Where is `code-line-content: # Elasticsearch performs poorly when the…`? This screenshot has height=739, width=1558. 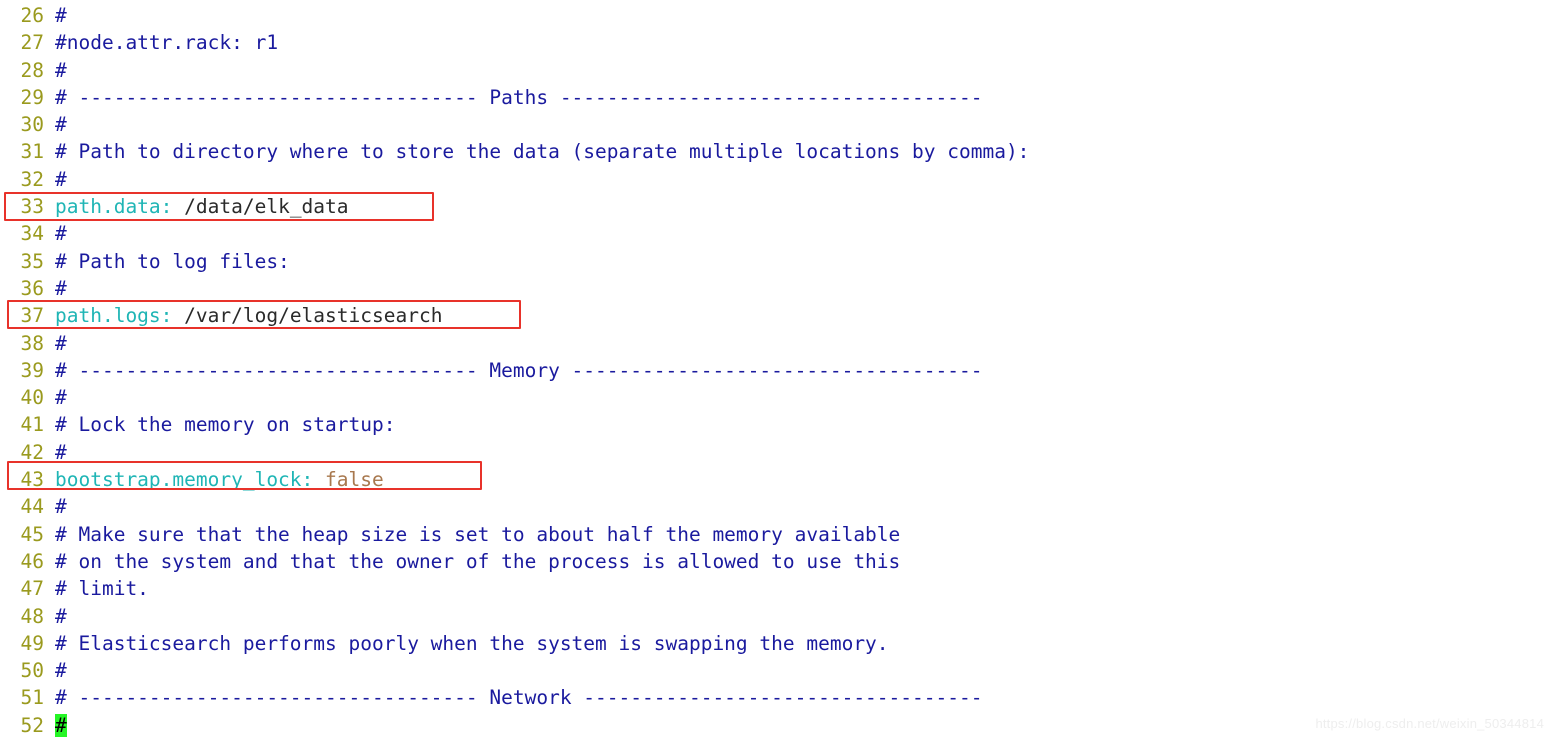
code-line-content: # Elasticsearch performs poorly when the… is located at coordinates (472, 643).